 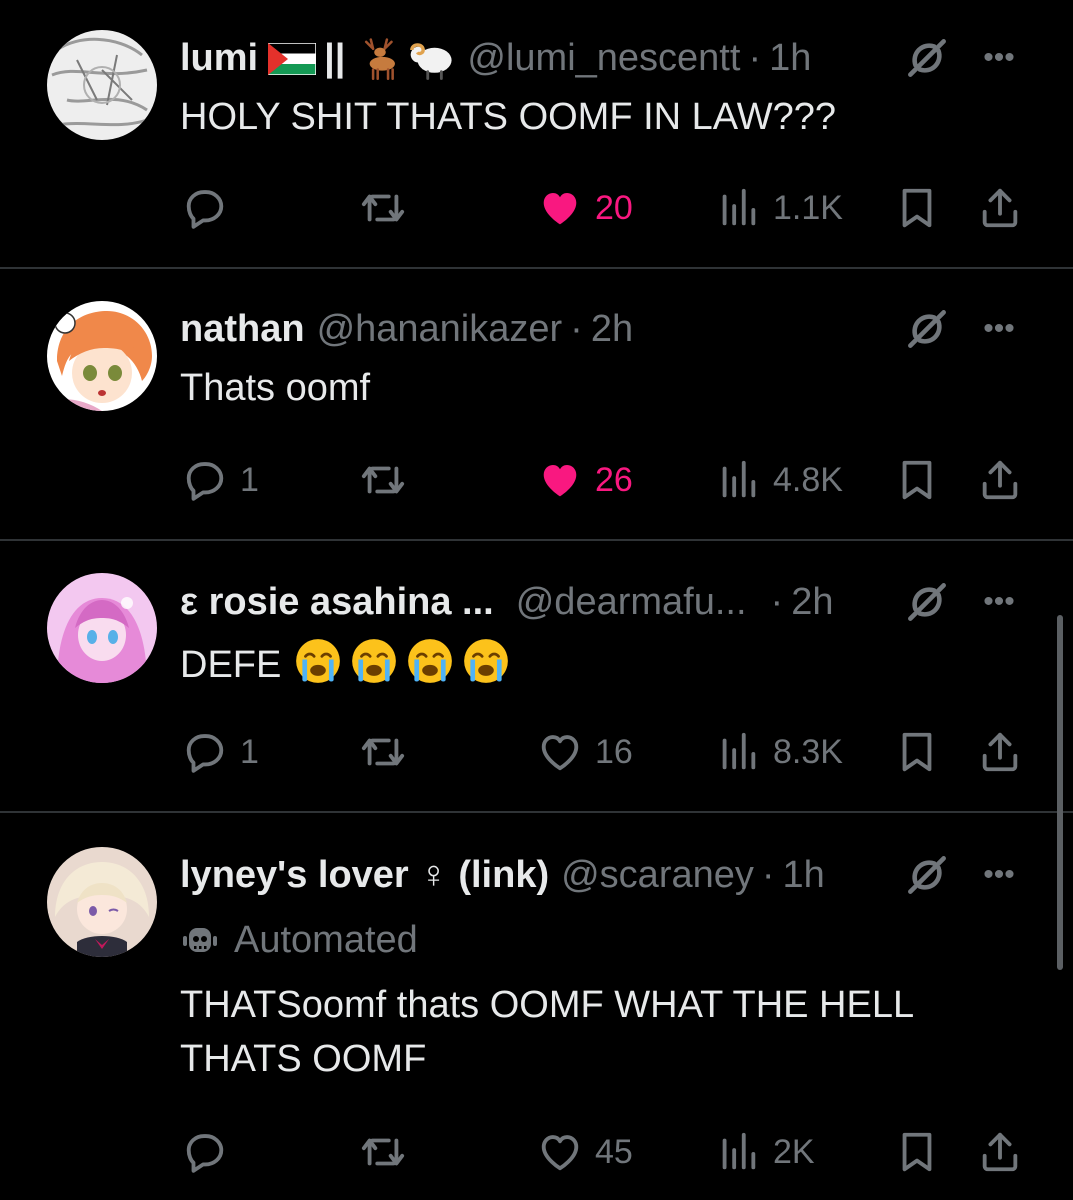 I want to click on action-bar: 20 1.1K, so click(x=536, y=208).